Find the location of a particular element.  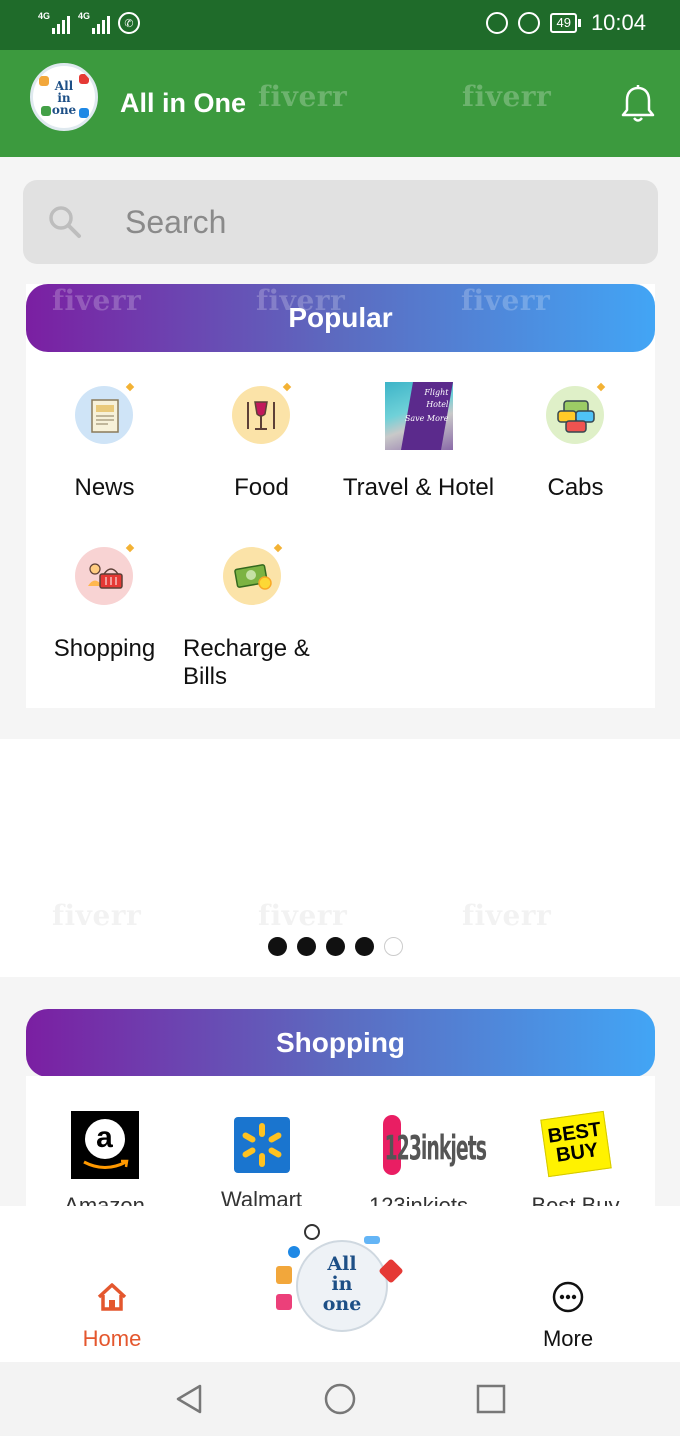

home-icon is located at coordinates (112, 1297).